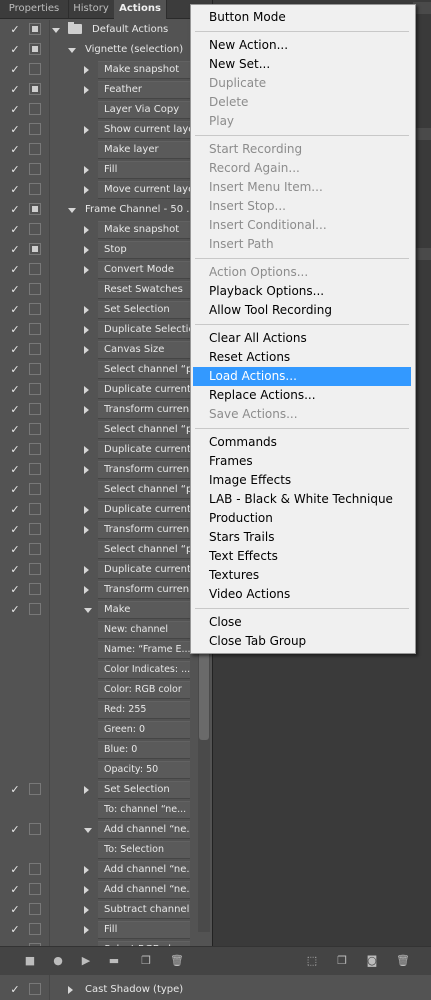 This screenshot has width=431, height=1000. Describe the element at coordinates (58, 961) in the screenshot. I see `record-icon: ●` at that location.